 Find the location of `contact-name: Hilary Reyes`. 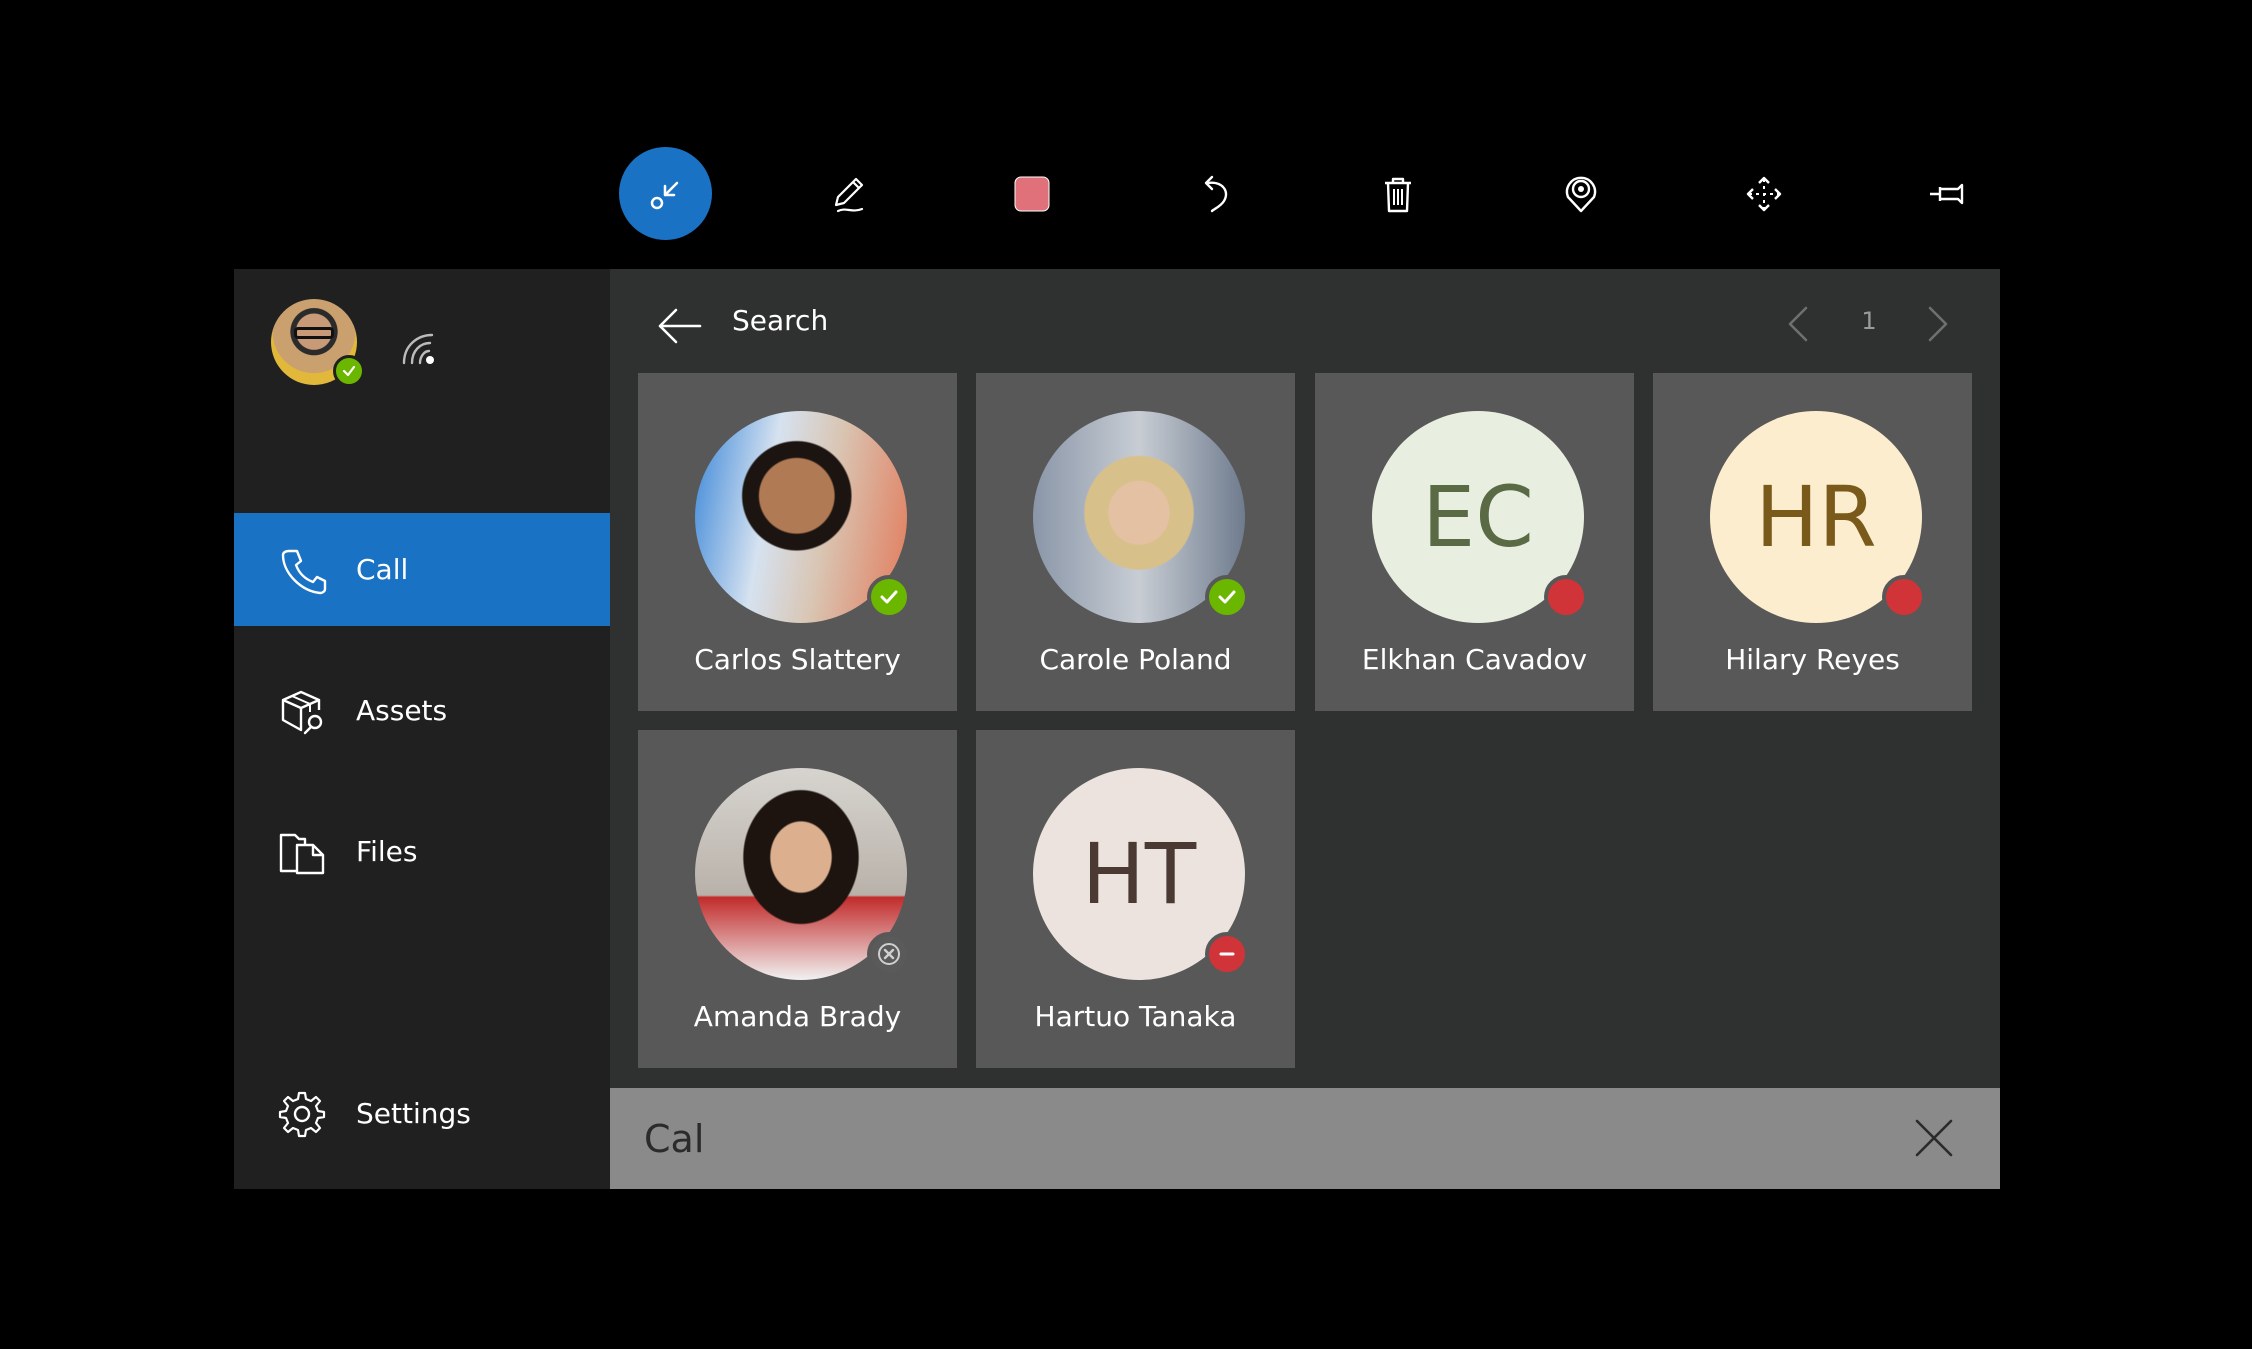

contact-name: Hilary Reyes is located at coordinates (1812, 659).